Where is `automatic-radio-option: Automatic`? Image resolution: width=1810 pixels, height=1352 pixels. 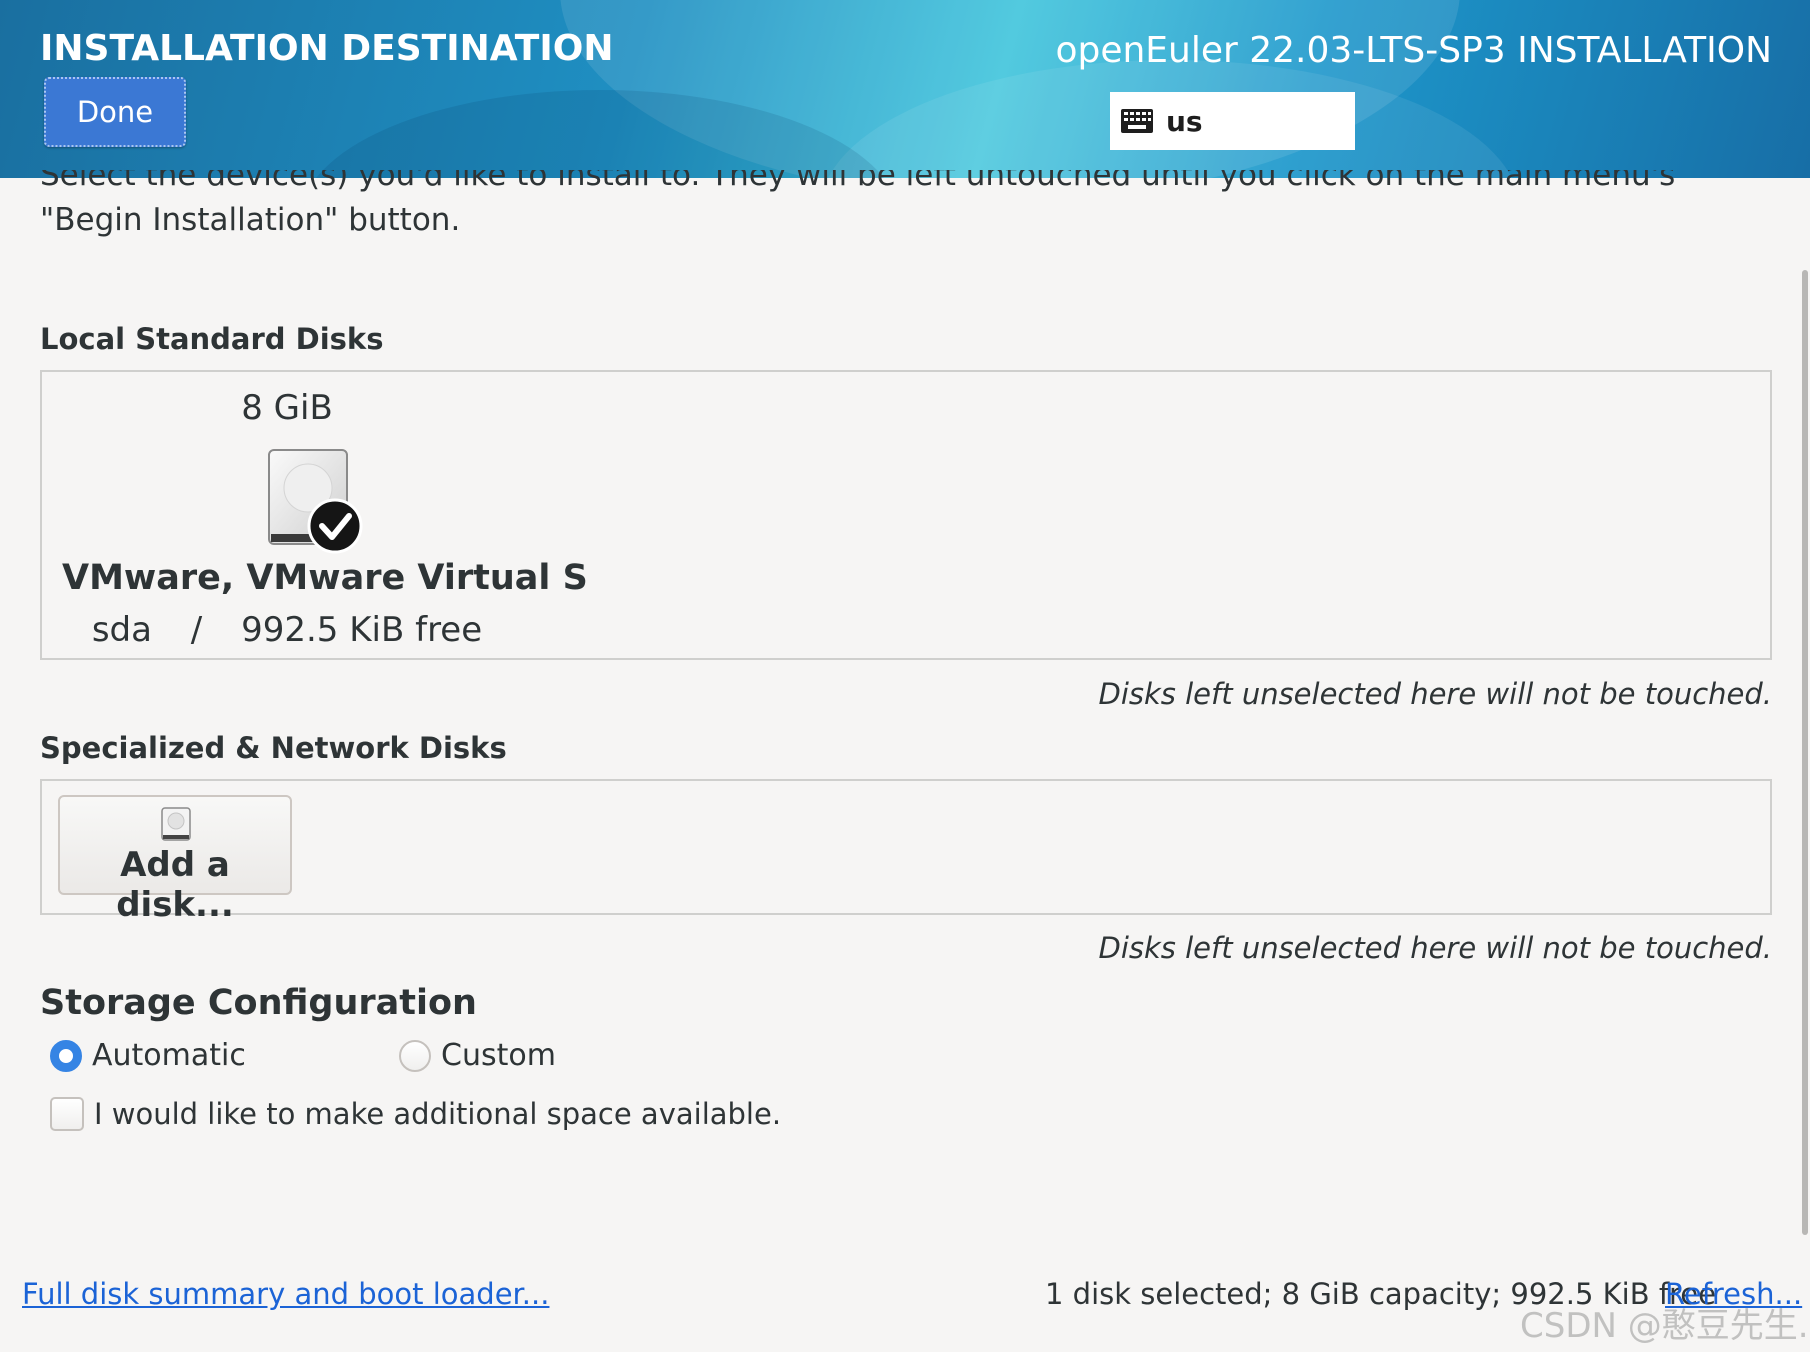
automatic-radio-option: Automatic is located at coordinates (148, 1055).